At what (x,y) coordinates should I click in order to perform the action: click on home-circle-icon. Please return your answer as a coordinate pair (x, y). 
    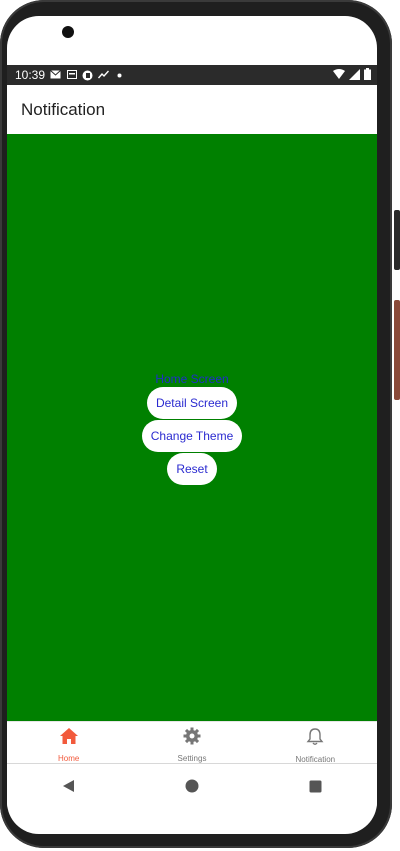
    Looking at the image, I should click on (192, 786).